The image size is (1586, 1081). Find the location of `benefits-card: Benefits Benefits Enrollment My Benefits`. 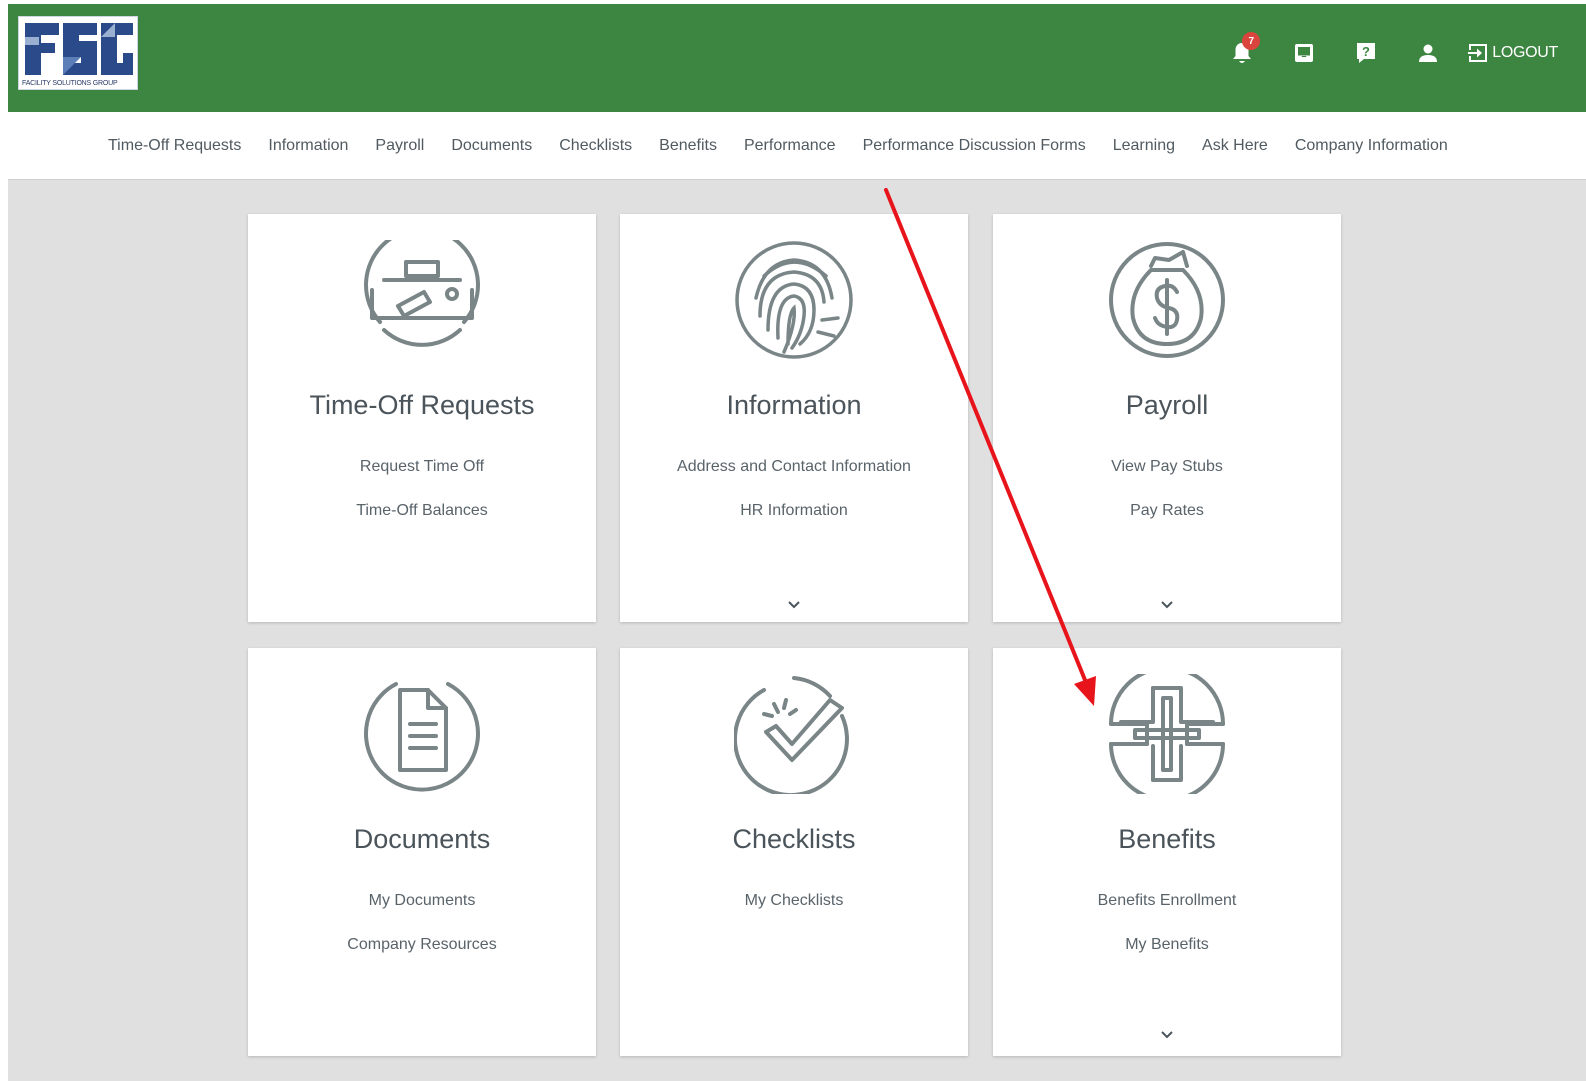

benefits-card: Benefits Benefits Enrollment My Benefits is located at coordinates (1167, 852).